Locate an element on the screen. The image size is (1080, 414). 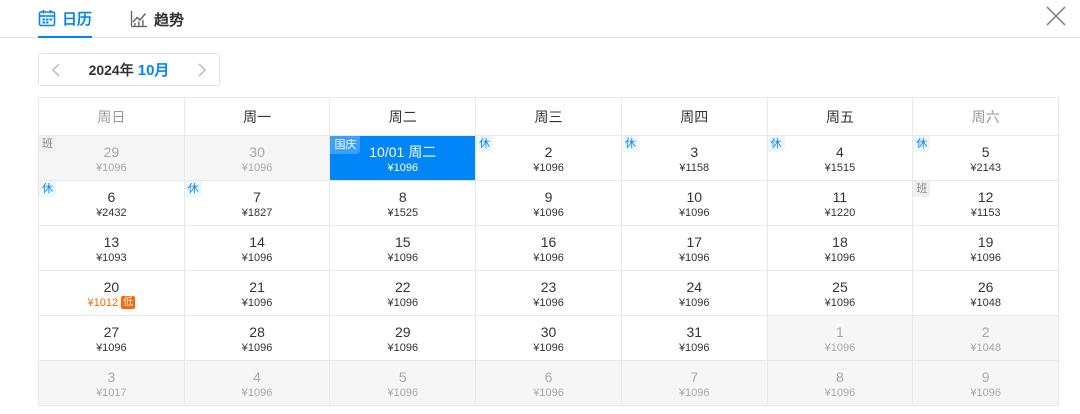
calendar-day-cell: 27 ¥1096 is located at coordinates (112, 338).